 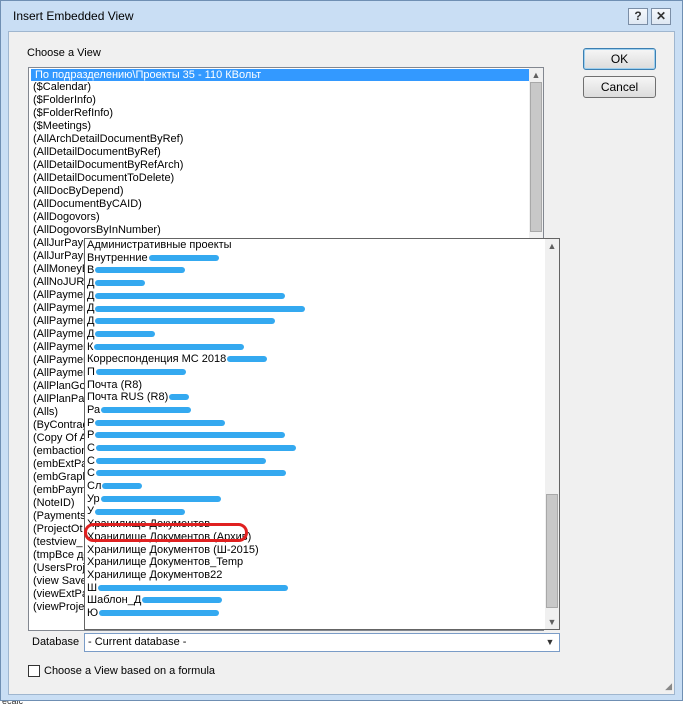 What do you see at coordinates (130, 671) in the screenshot?
I see `formula-checkbox-label: Choose a View based on a formula` at bounding box center [130, 671].